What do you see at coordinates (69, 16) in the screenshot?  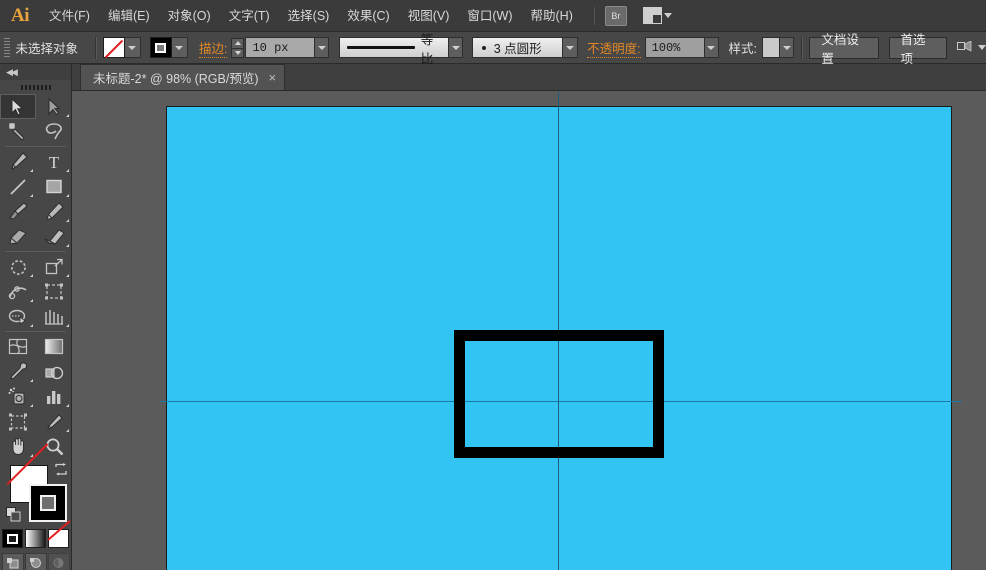 I see `menu-file: 文件(F)` at bounding box center [69, 16].